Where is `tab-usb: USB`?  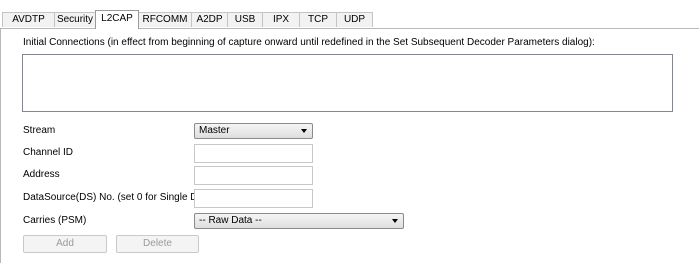 tab-usb: USB is located at coordinates (245, 19).